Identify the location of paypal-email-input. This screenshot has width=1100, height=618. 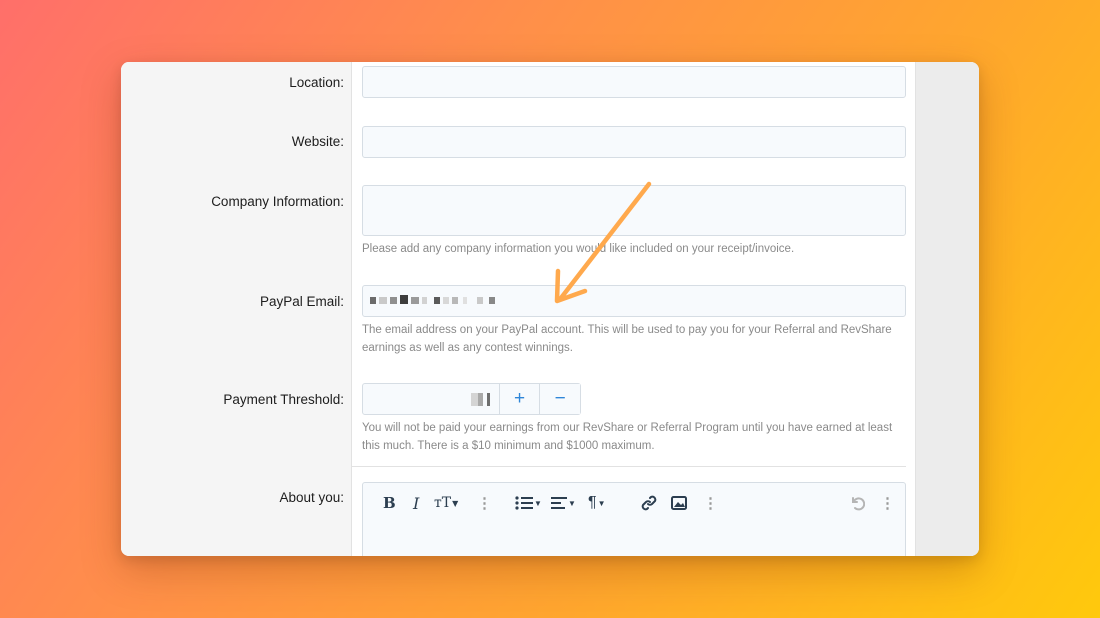
(634, 301).